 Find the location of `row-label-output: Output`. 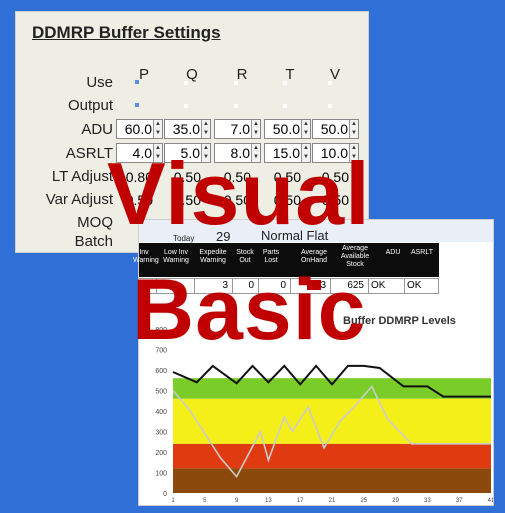

row-label-output: Output is located at coordinates (90, 105).